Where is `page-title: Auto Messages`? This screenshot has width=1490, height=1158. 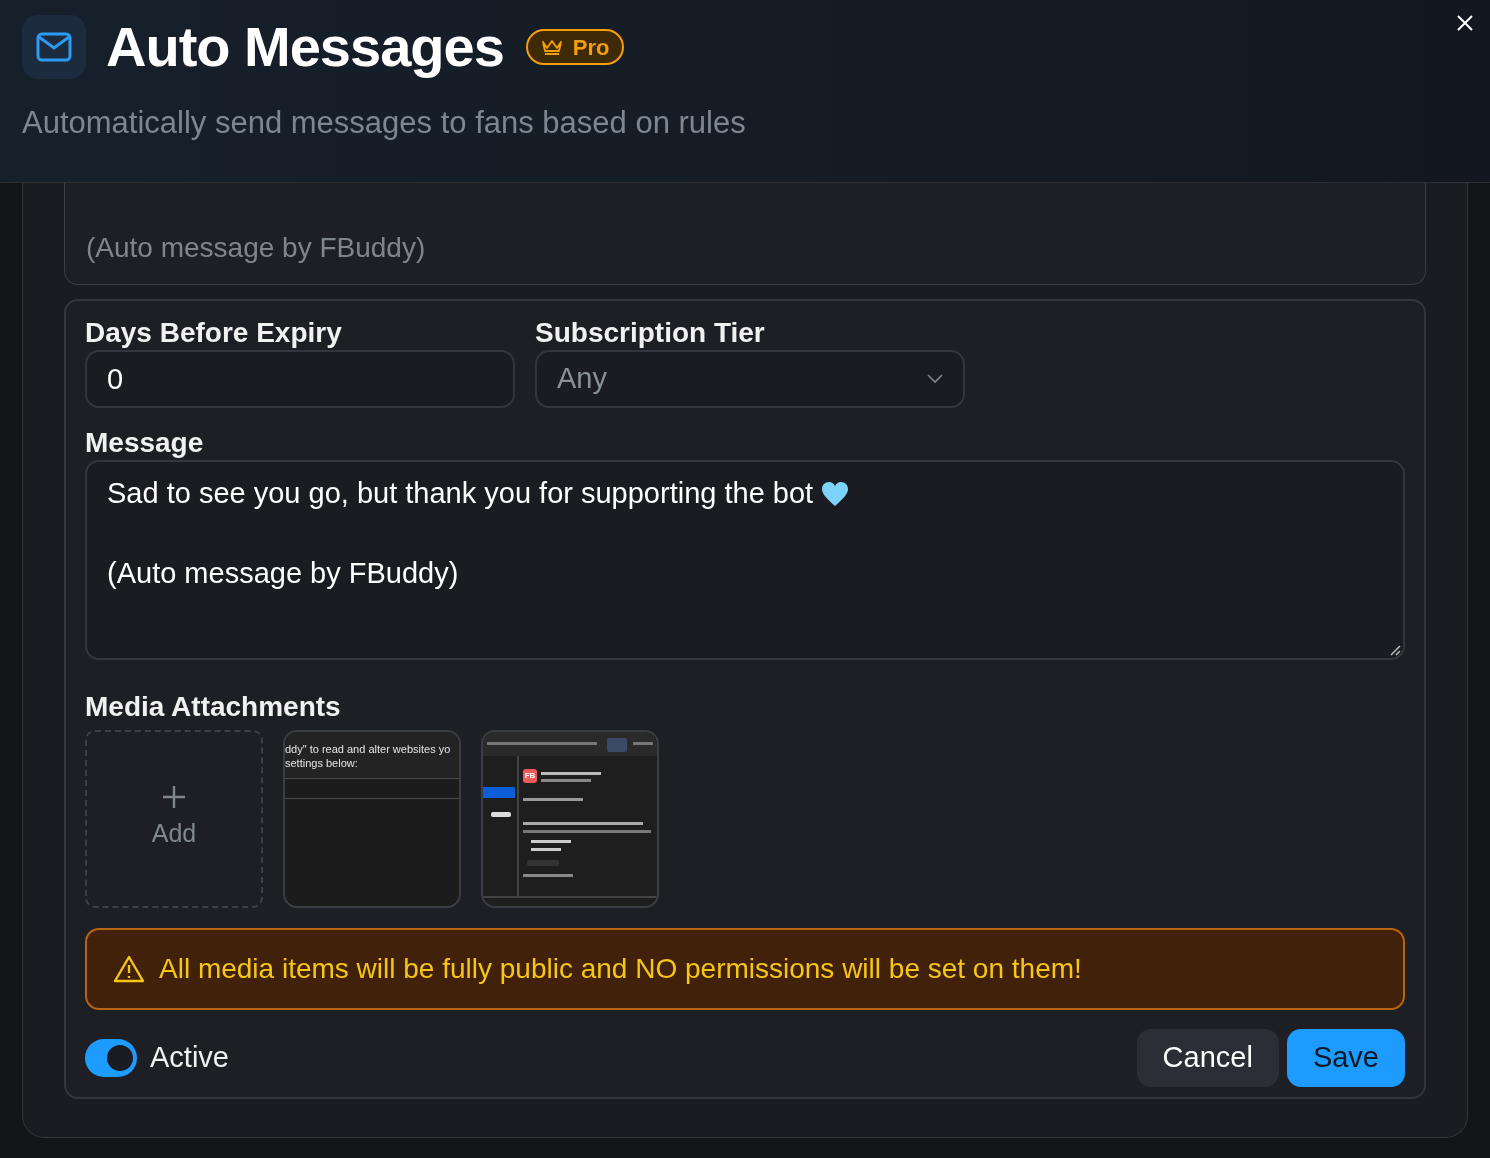 page-title: Auto Messages is located at coordinates (305, 47).